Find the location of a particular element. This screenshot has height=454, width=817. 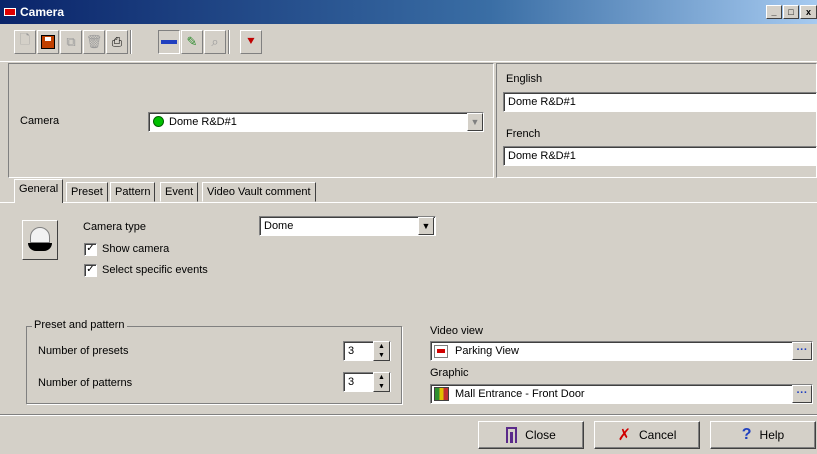

graphic-label: Graphic is located at coordinates (449, 373).